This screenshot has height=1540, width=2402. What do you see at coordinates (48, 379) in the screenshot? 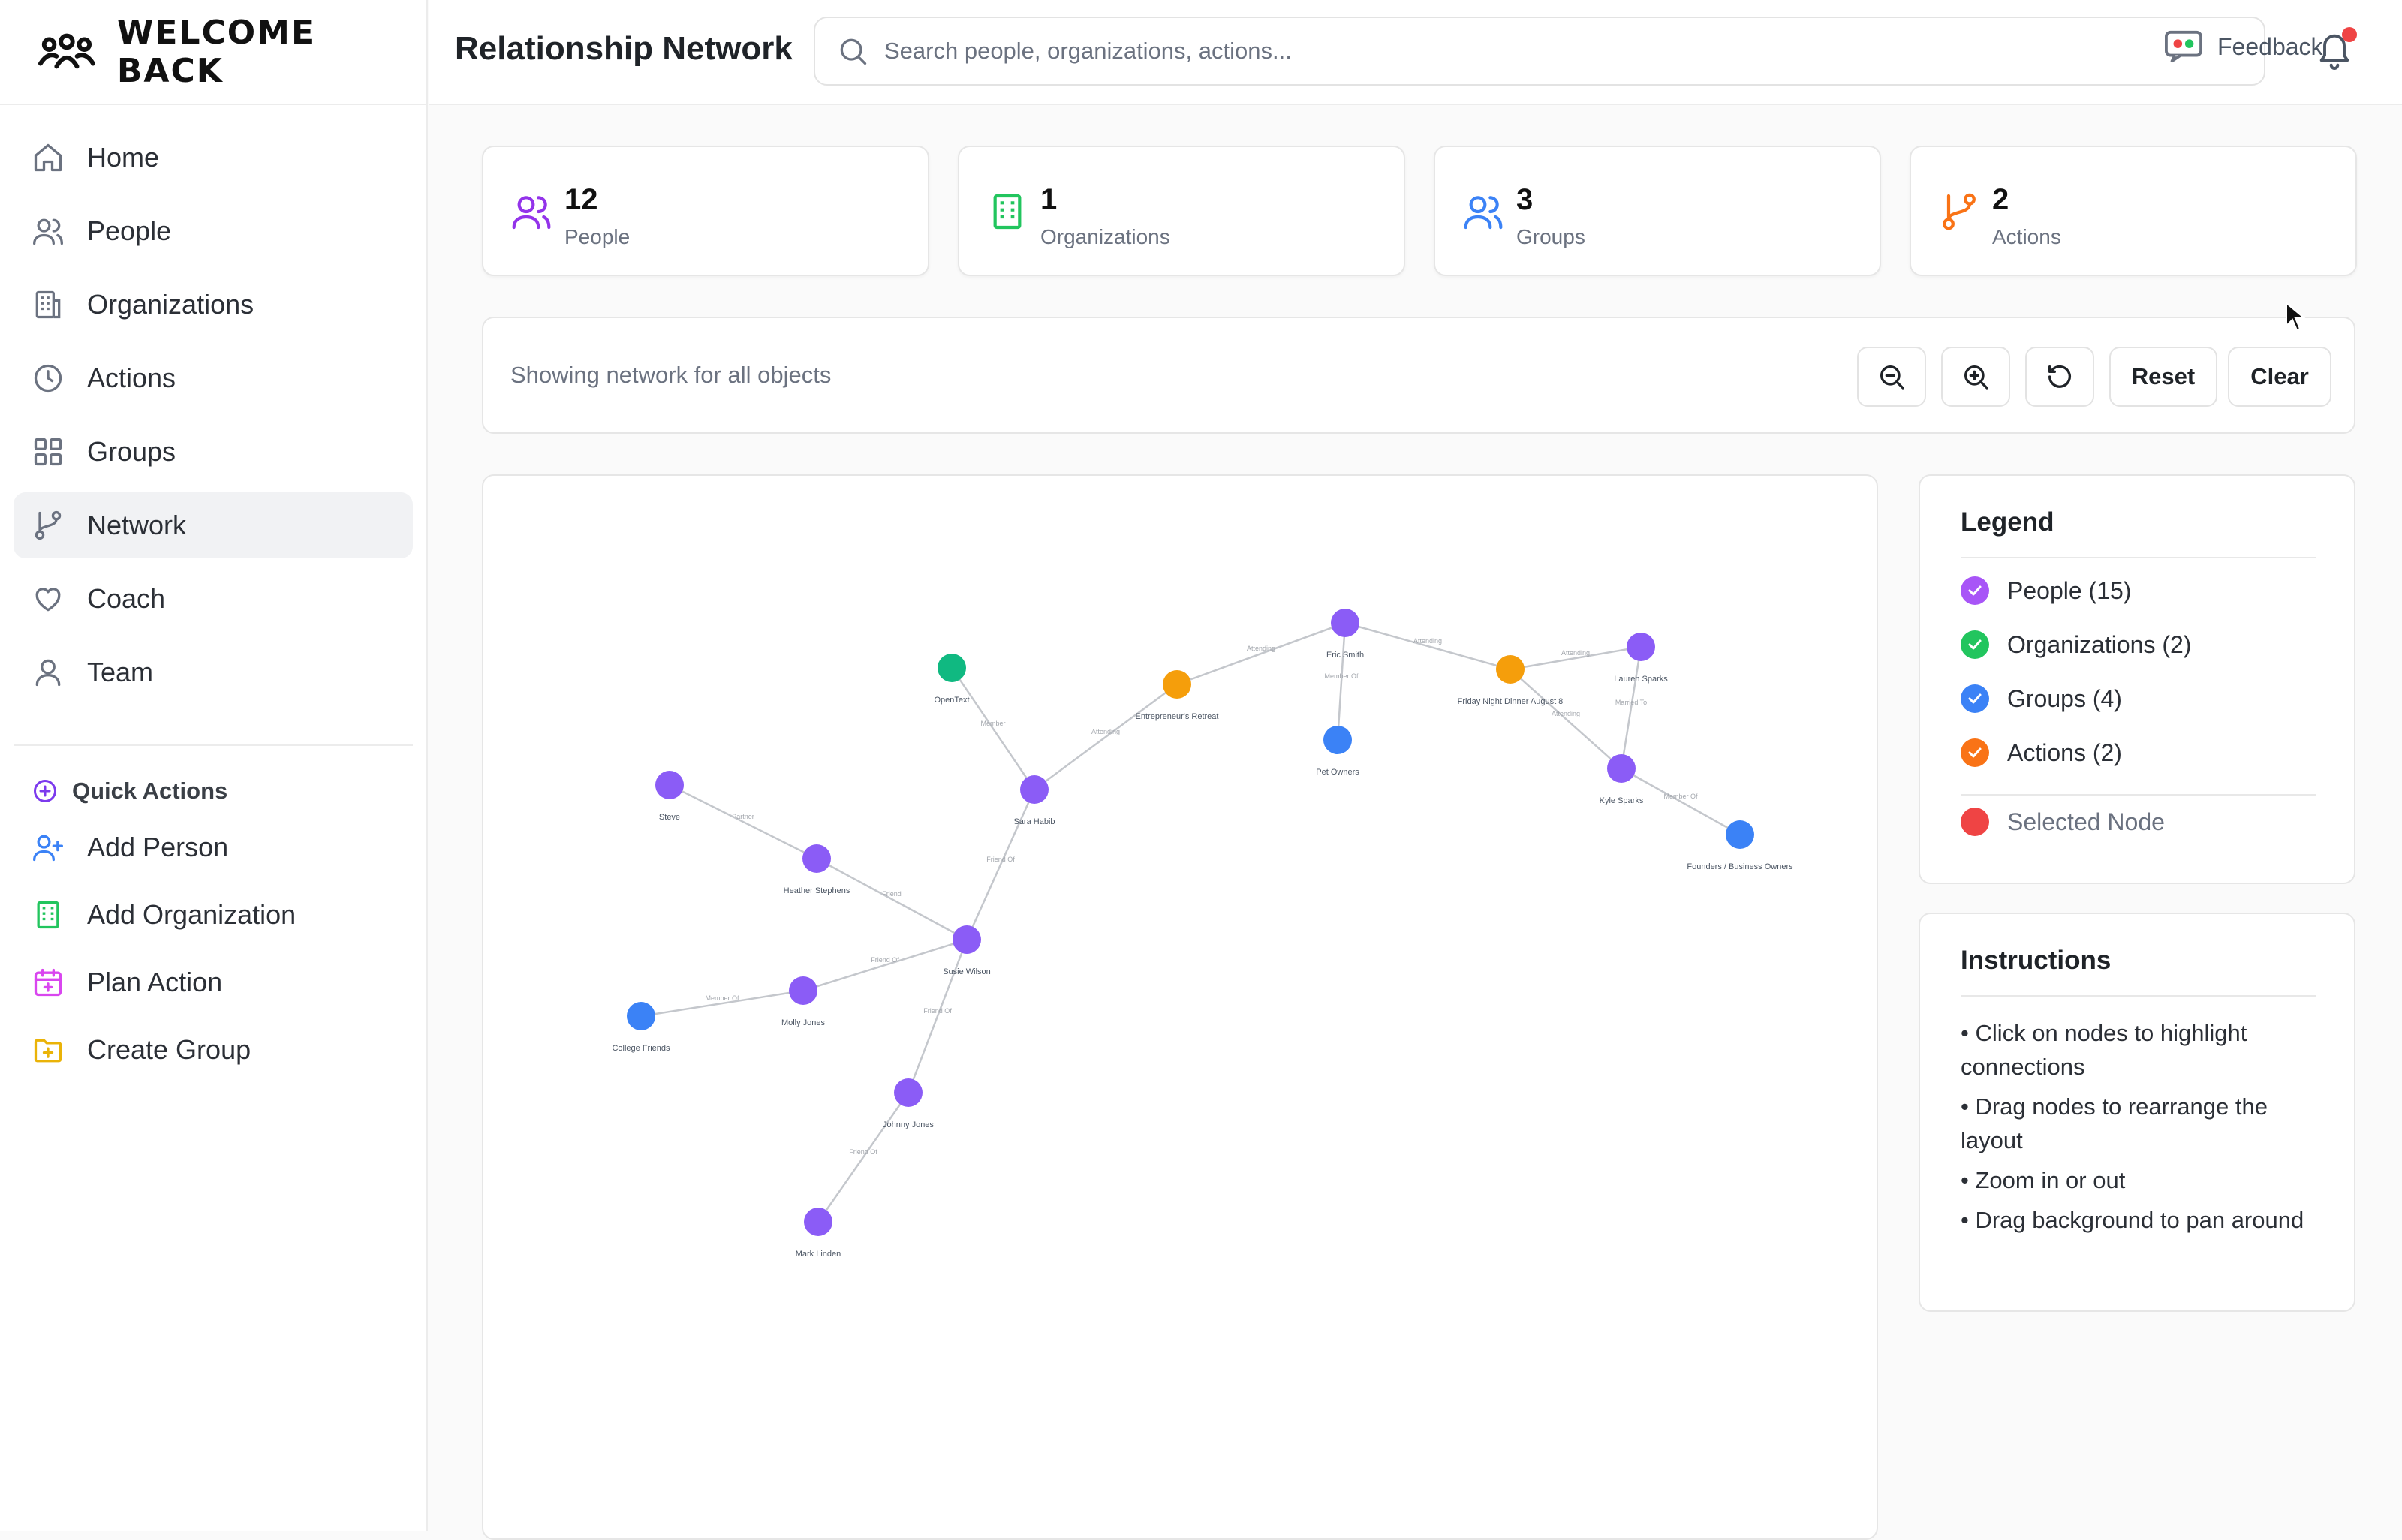
I see `clock-icon` at bounding box center [48, 379].